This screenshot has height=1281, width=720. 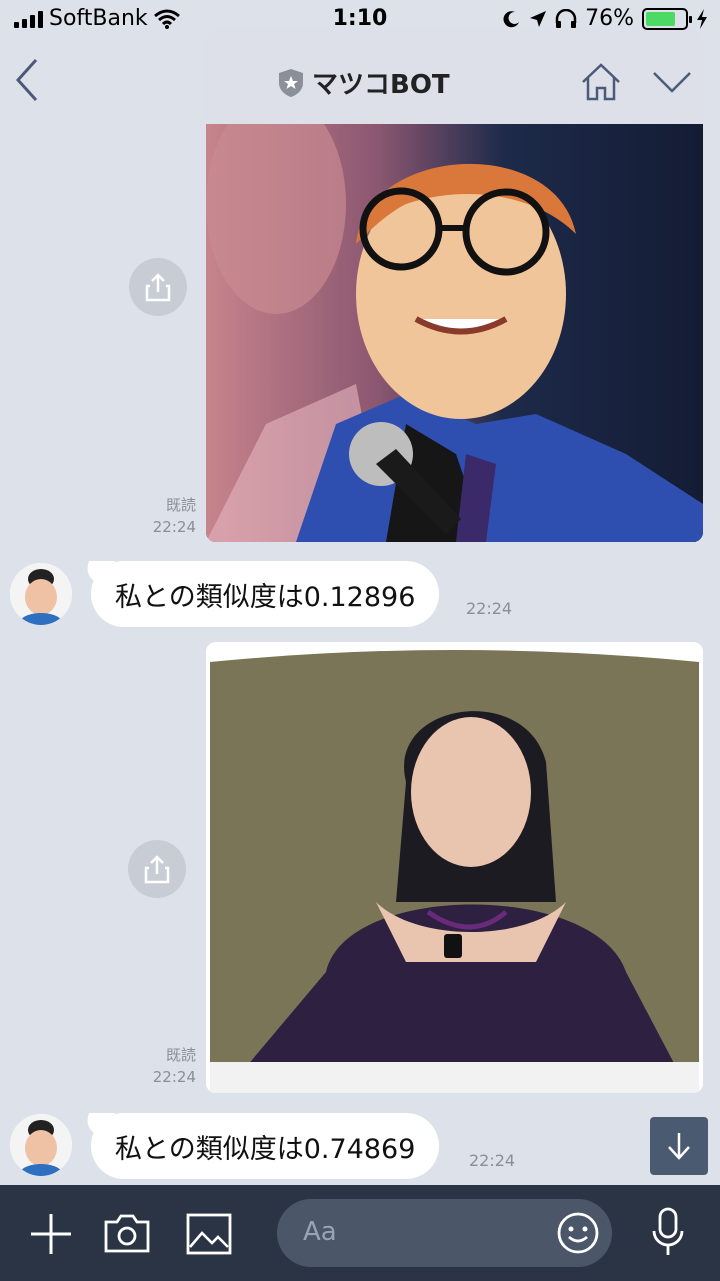 I want to click on arrow-down-icon, so click(x=679, y=1146).